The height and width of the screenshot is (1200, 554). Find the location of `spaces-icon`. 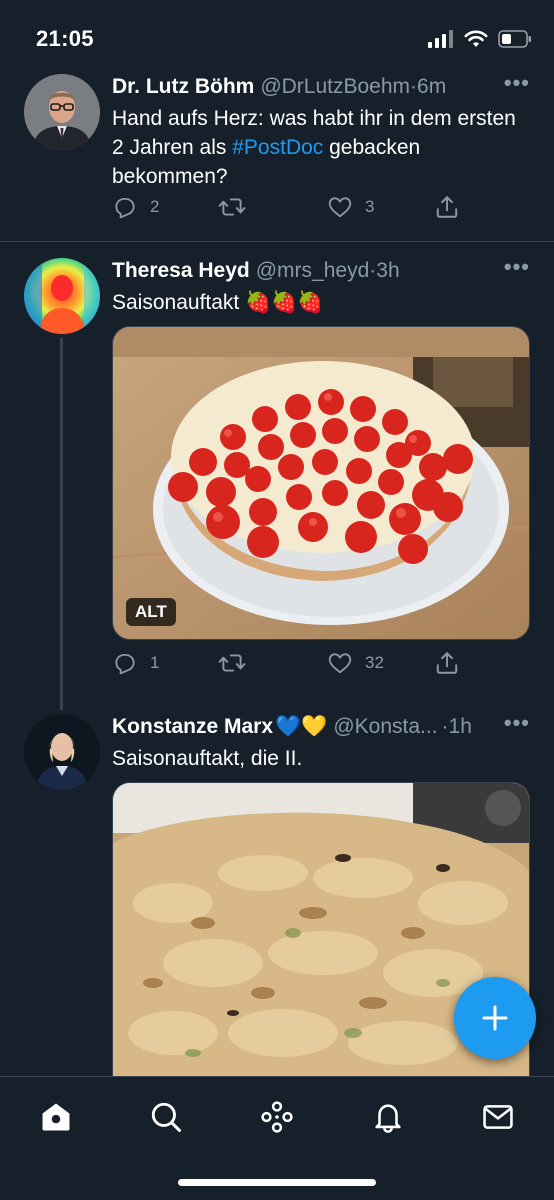

spaces-icon is located at coordinates (277, 1117).